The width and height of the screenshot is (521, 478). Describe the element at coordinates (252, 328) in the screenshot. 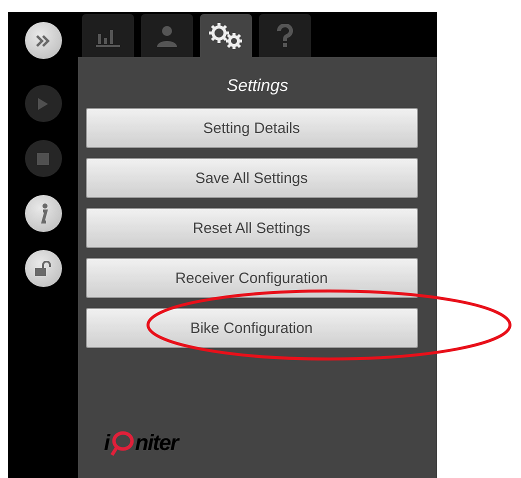

I see `menu-button: Bike Configuration` at that location.